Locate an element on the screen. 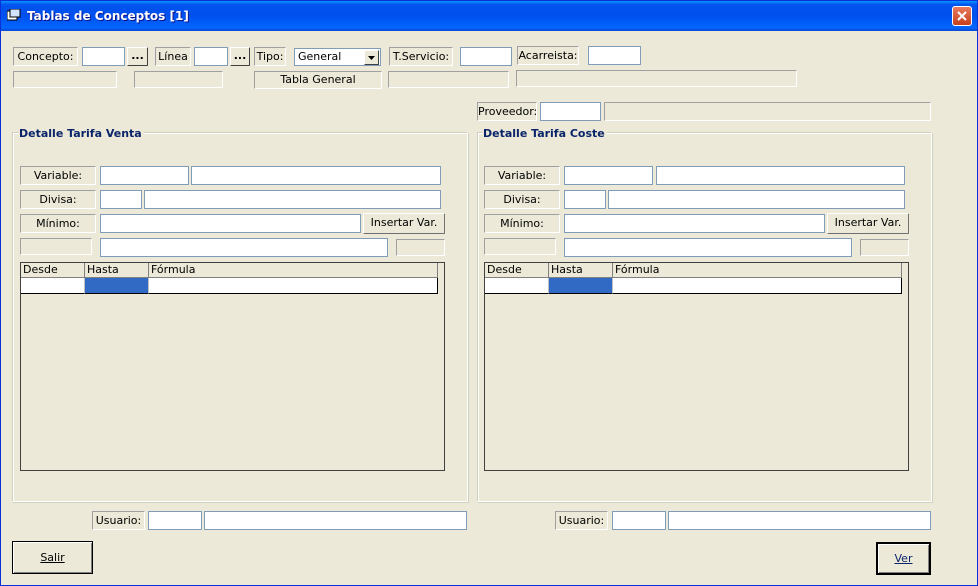 This screenshot has width=978, height=586. venta-usuario-label: Usuario: is located at coordinates (118, 520).